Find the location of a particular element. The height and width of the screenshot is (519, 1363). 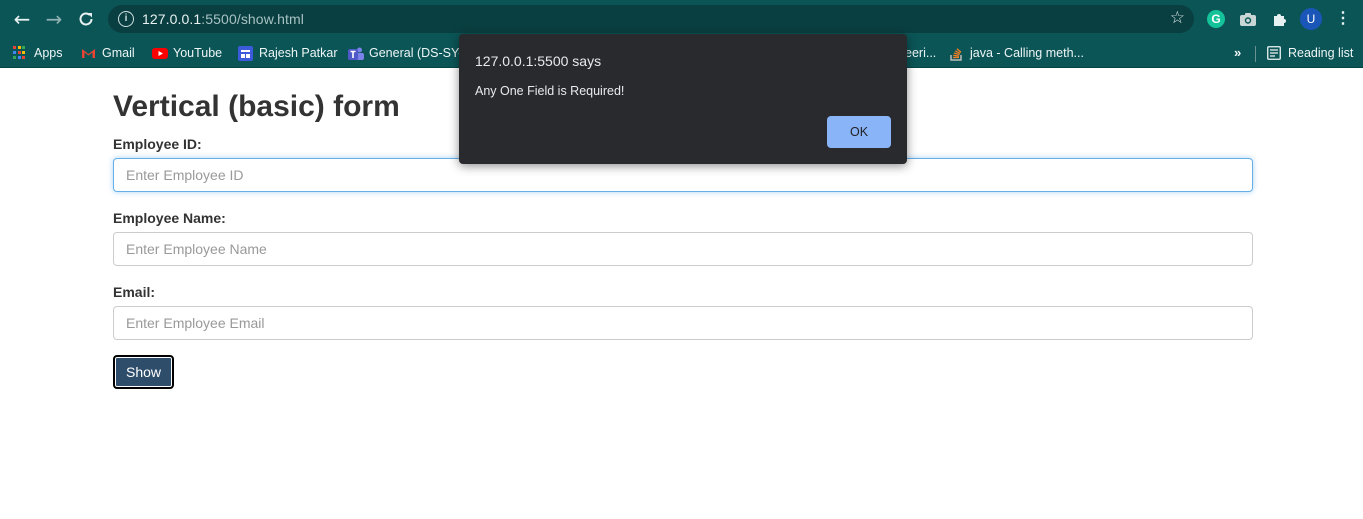

bookmark-site-icon is located at coordinates (245, 53).